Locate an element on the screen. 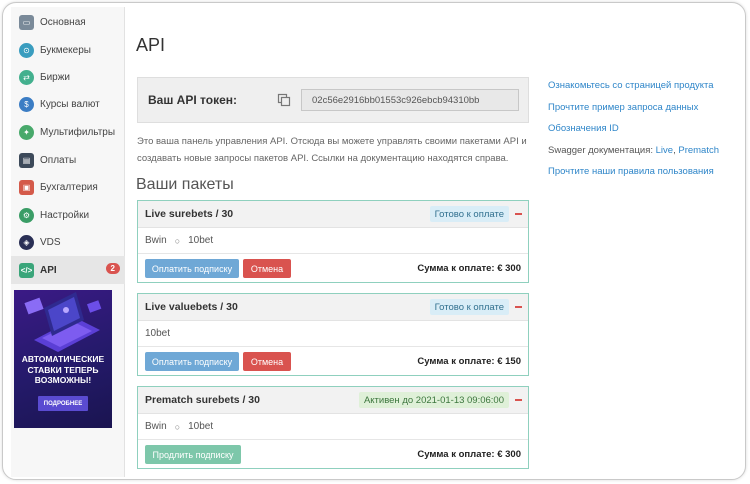  swagger-label: Swagger документация: is located at coordinates (600, 150).